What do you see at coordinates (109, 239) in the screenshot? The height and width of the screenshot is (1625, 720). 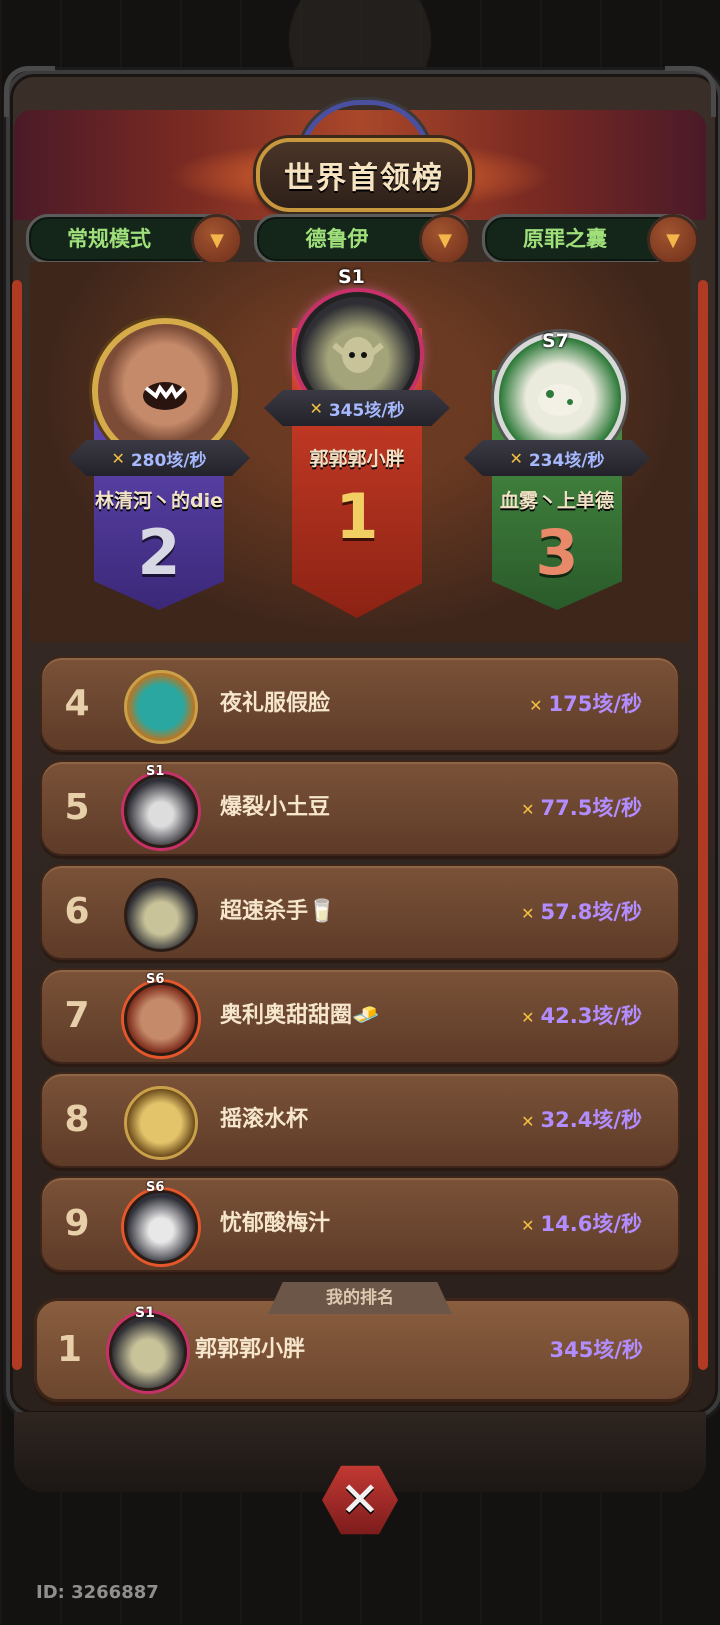 I see `tab-mode-label: 常规模式` at bounding box center [109, 239].